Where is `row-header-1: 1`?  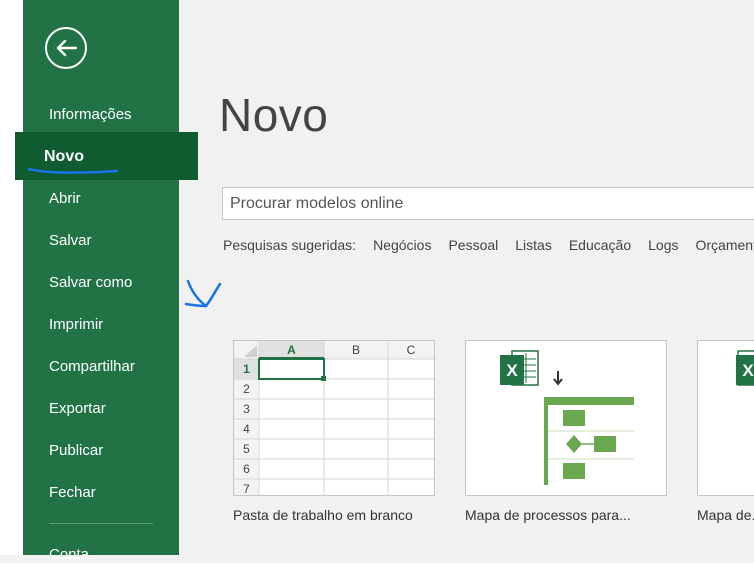
row-header-1: 1 is located at coordinates (246, 369).